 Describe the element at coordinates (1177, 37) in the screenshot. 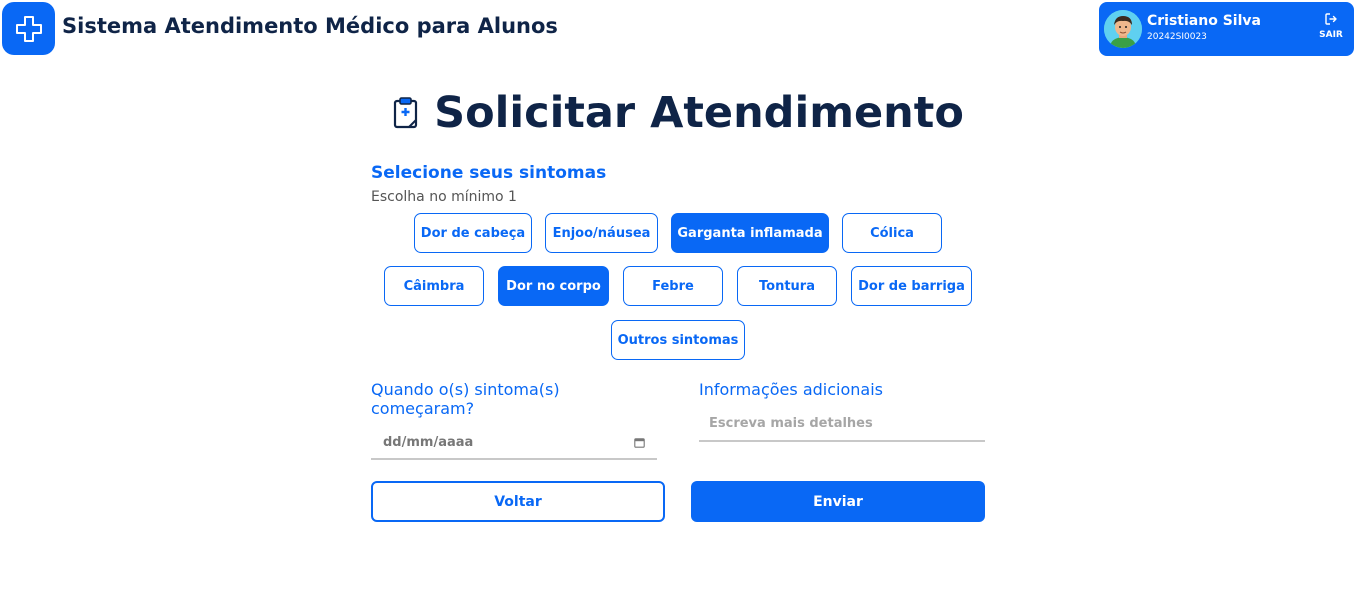

I see `user-id: 20242SI0023` at that location.